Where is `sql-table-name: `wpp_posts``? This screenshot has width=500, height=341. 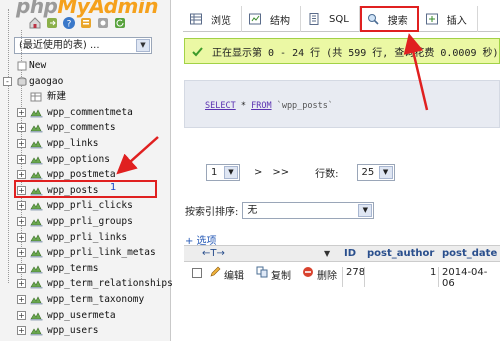 sql-table-name: `wpp_posts` is located at coordinates (304, 106).